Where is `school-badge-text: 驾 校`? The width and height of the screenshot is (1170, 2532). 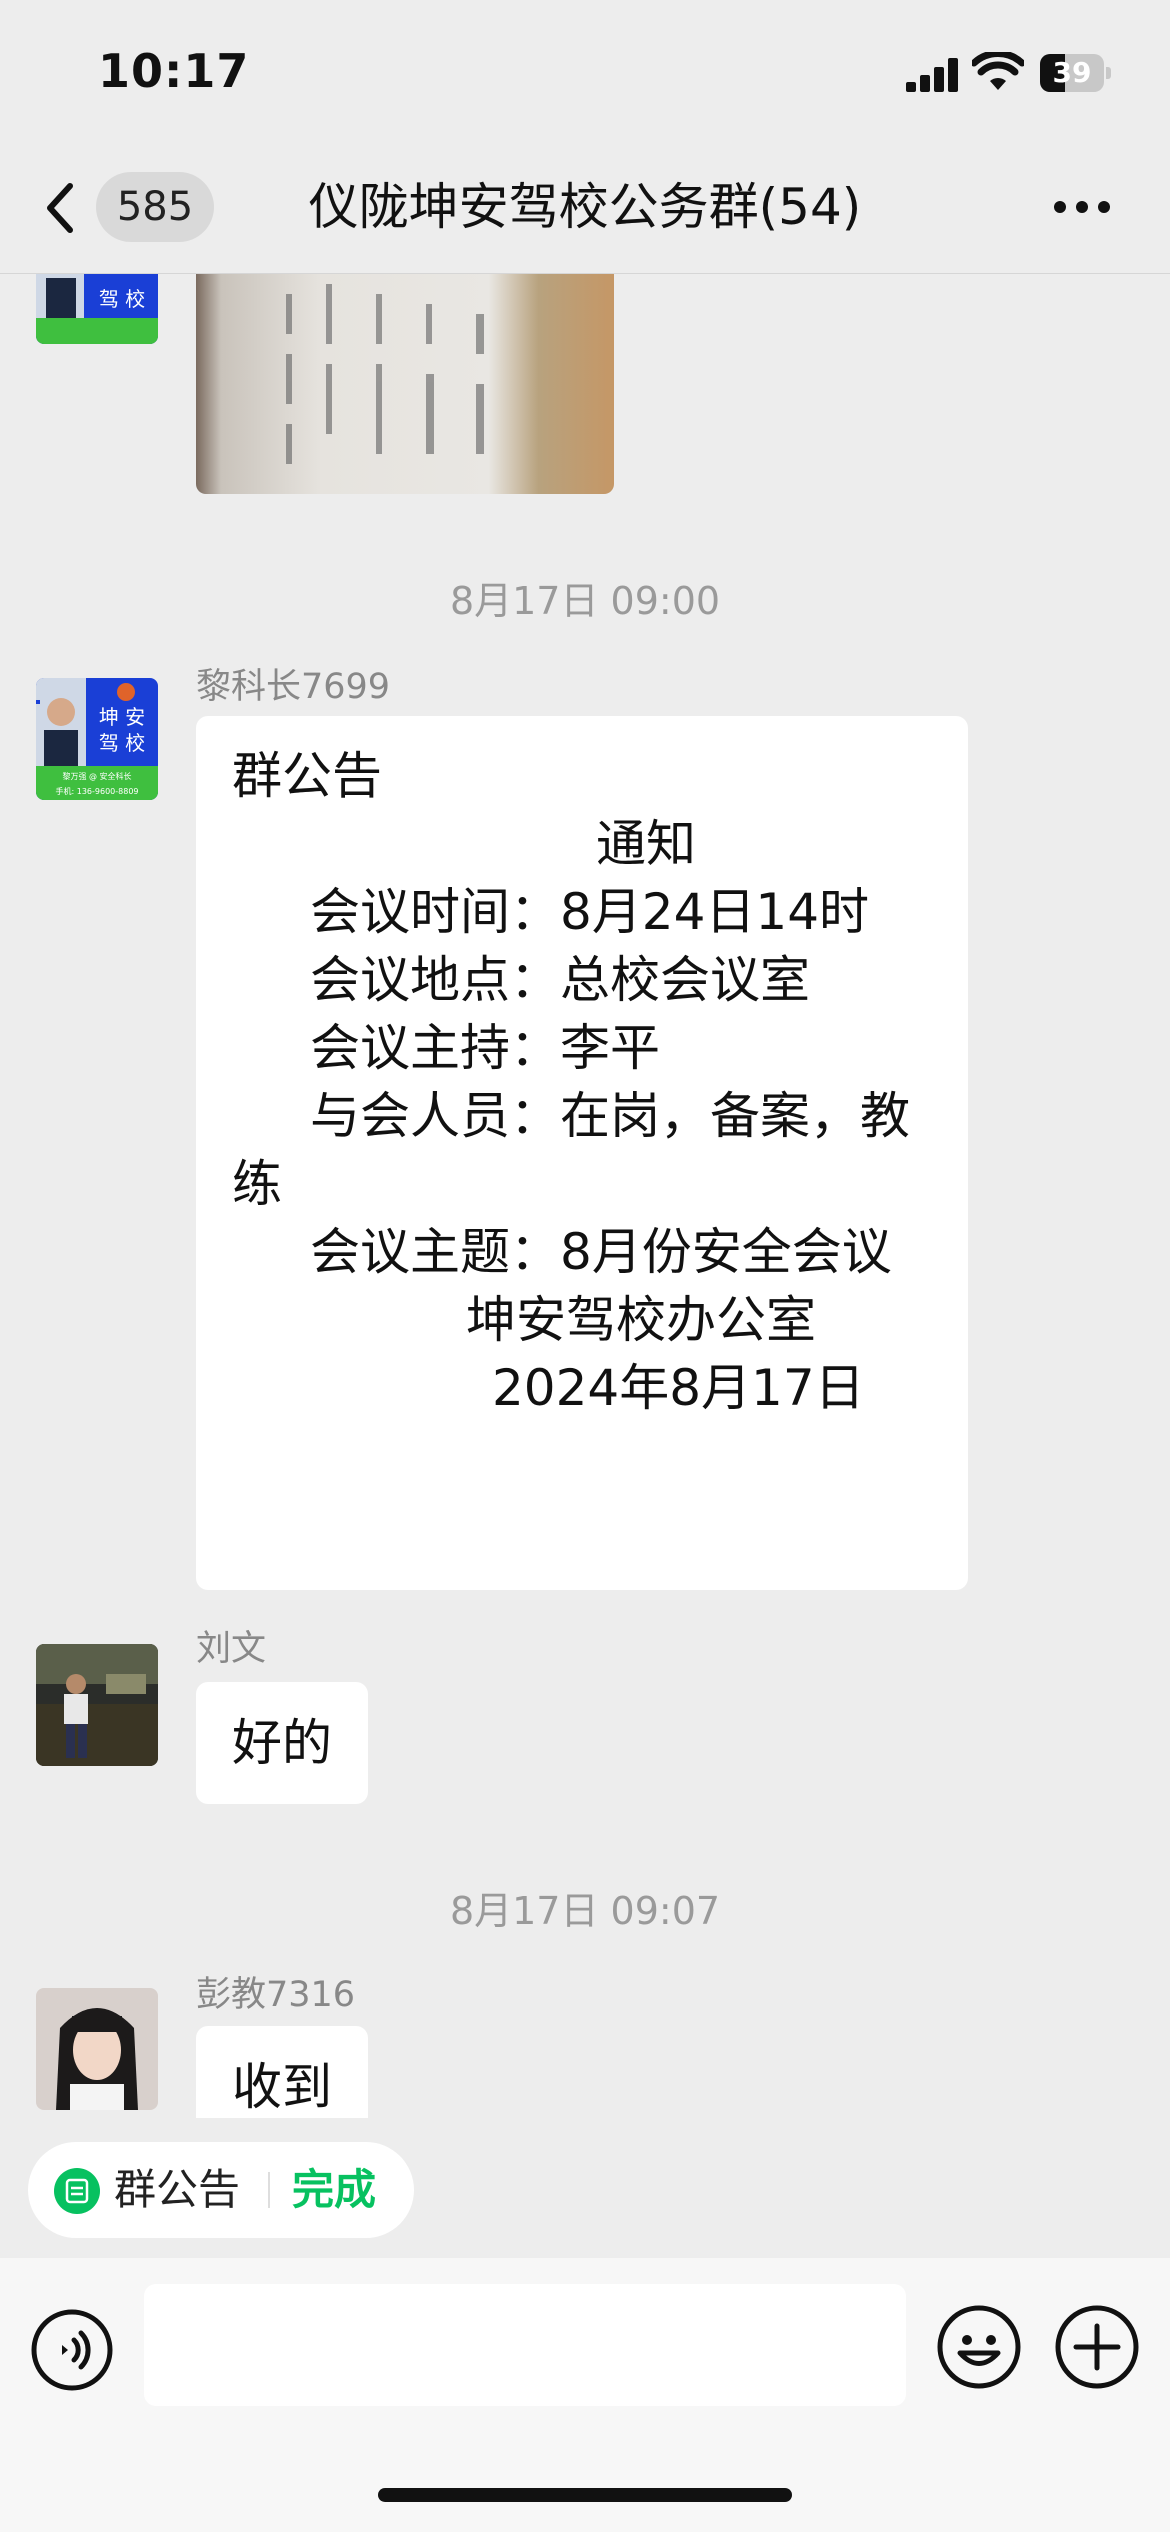 school-badge-text: 驾 校 is located at coordinates (122, 299).